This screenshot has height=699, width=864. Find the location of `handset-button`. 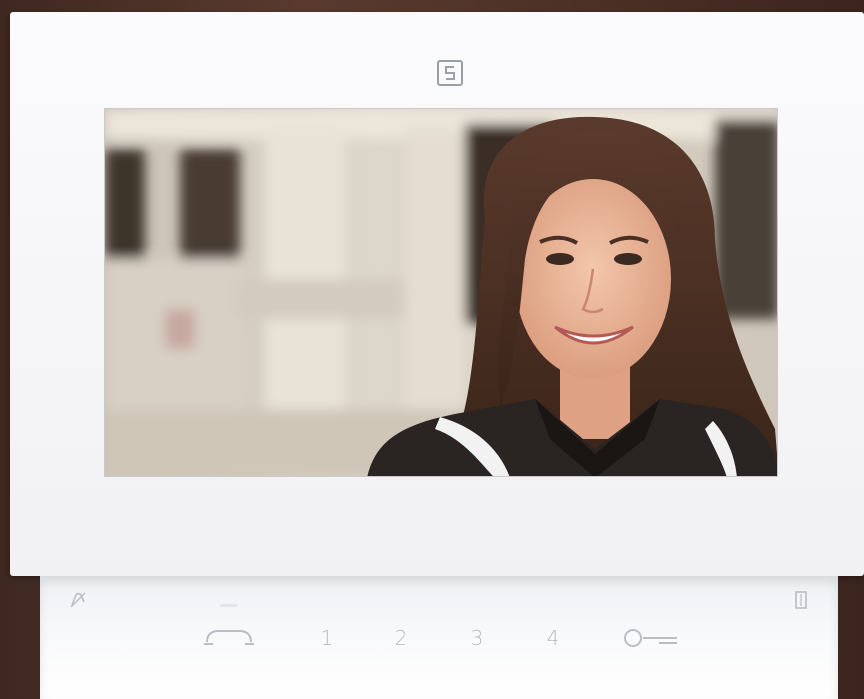

handset-button is located at coordinates (229, 638).